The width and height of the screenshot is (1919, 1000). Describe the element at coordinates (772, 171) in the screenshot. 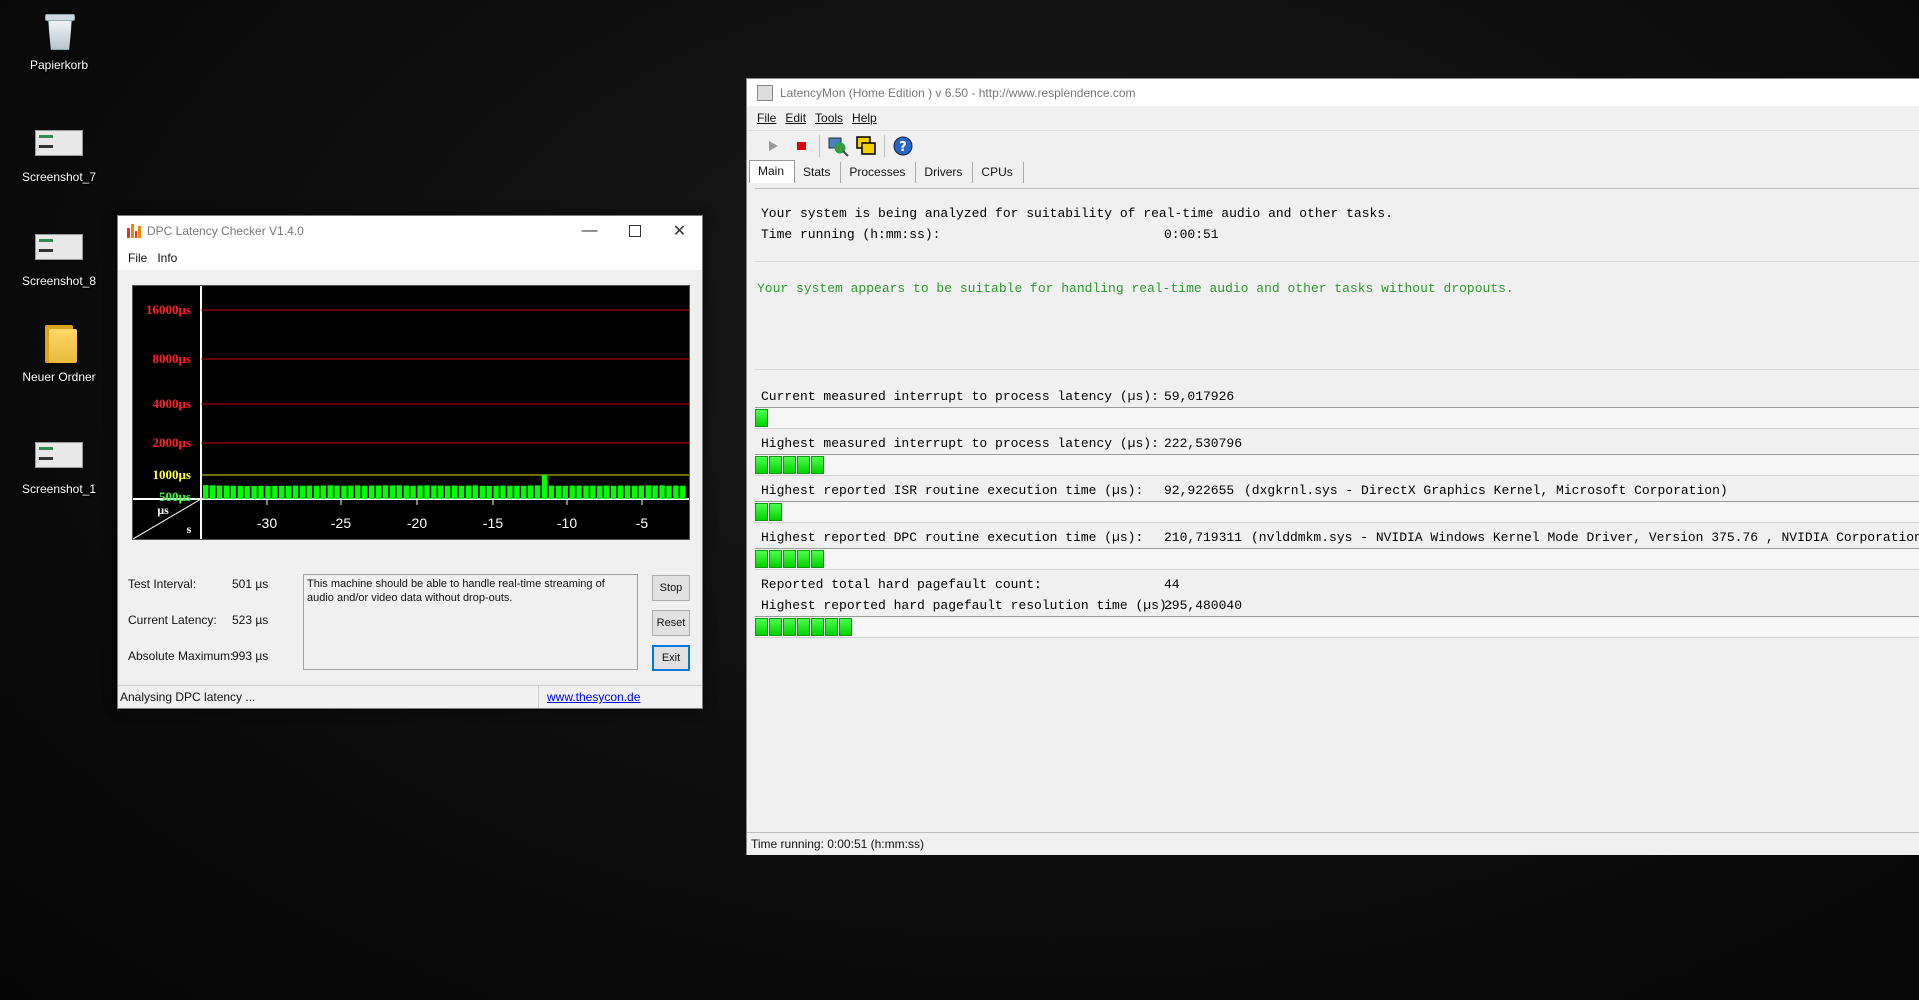

I see `tab-main: Main` at that location.